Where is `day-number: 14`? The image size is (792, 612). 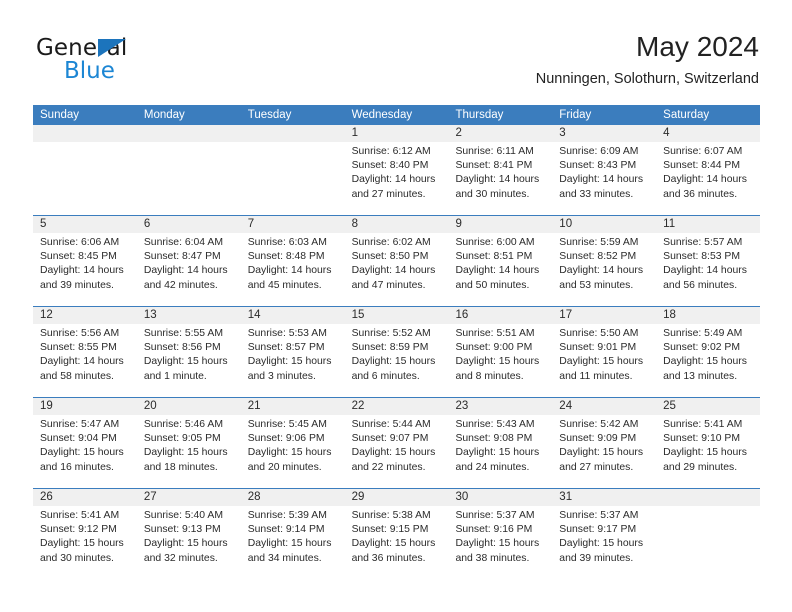 day-number: 14 is located at coordinates (293, 315).